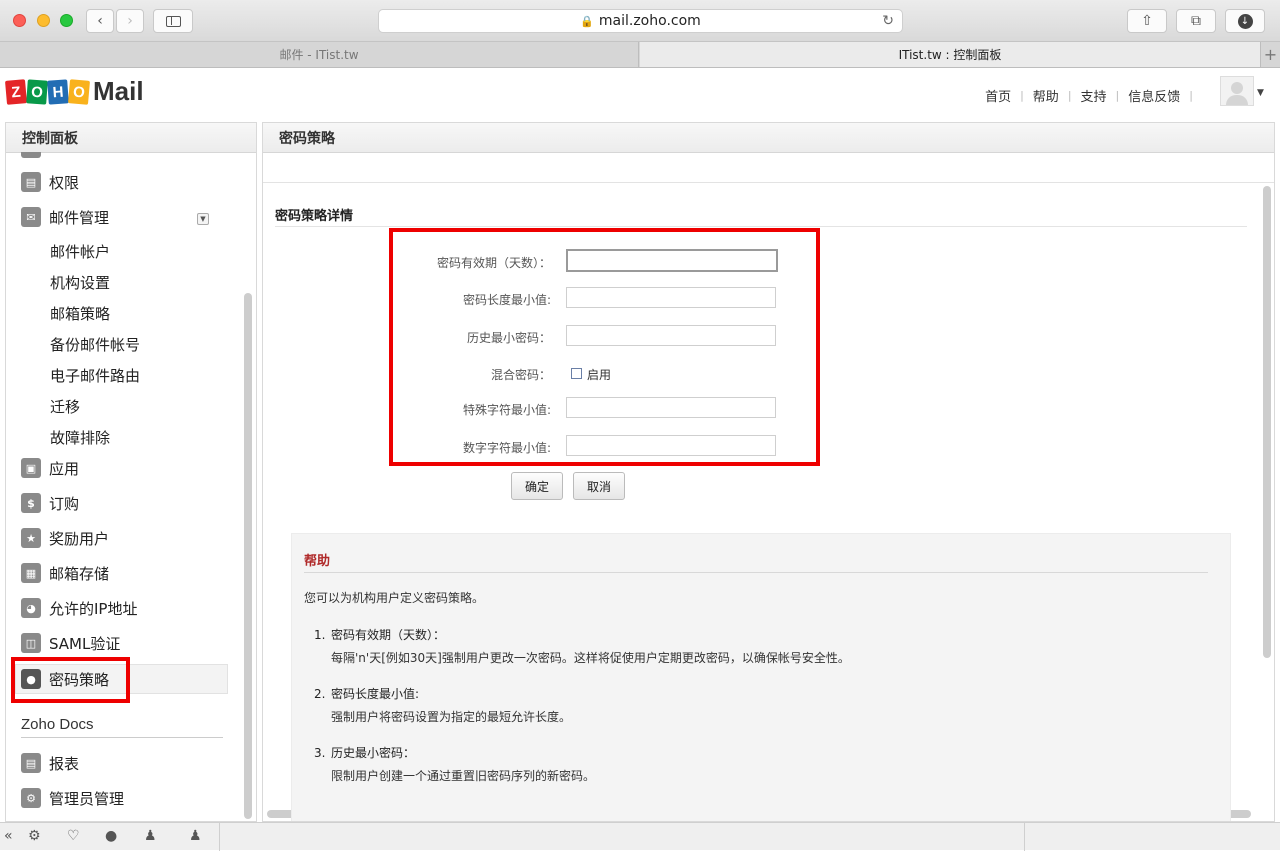  What do you see at coordinates (95, 375) in the screenshot?
I see `sidebar-subitem-email-routing: 电子邮件路由` at bounding box center [95, 375].